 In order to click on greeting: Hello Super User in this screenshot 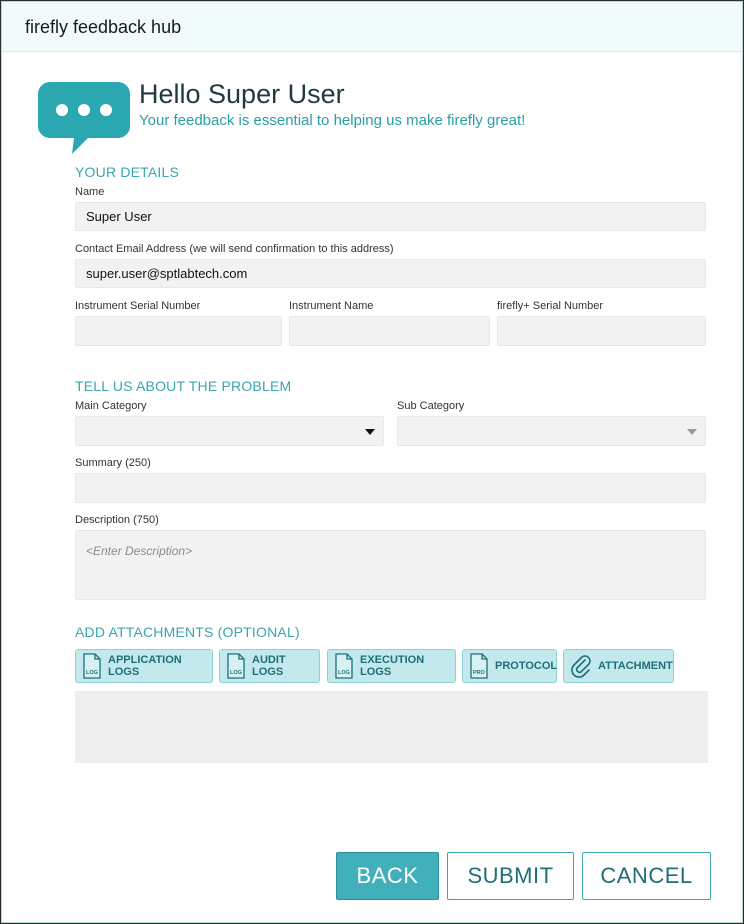, I will do `click(242, 94)`.